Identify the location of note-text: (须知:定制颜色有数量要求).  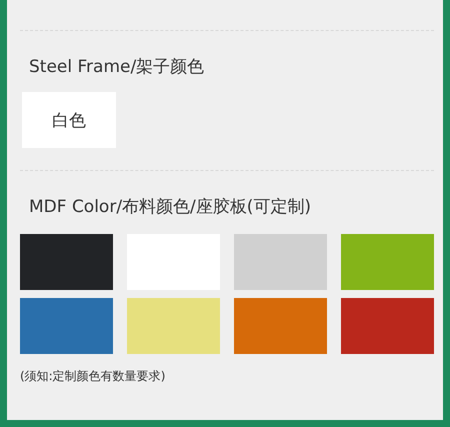
(93, 376).